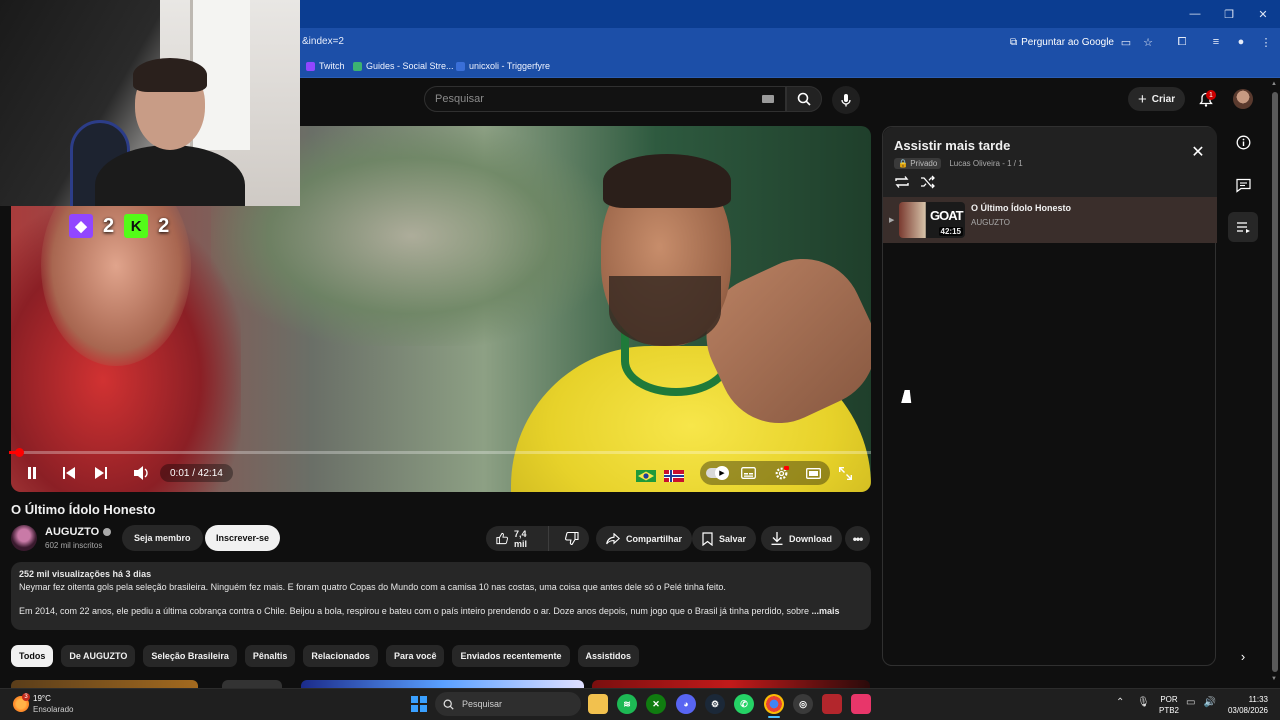 The image size is (1280, 720). I want to click on plus-icon: +, so click(1142, 99).